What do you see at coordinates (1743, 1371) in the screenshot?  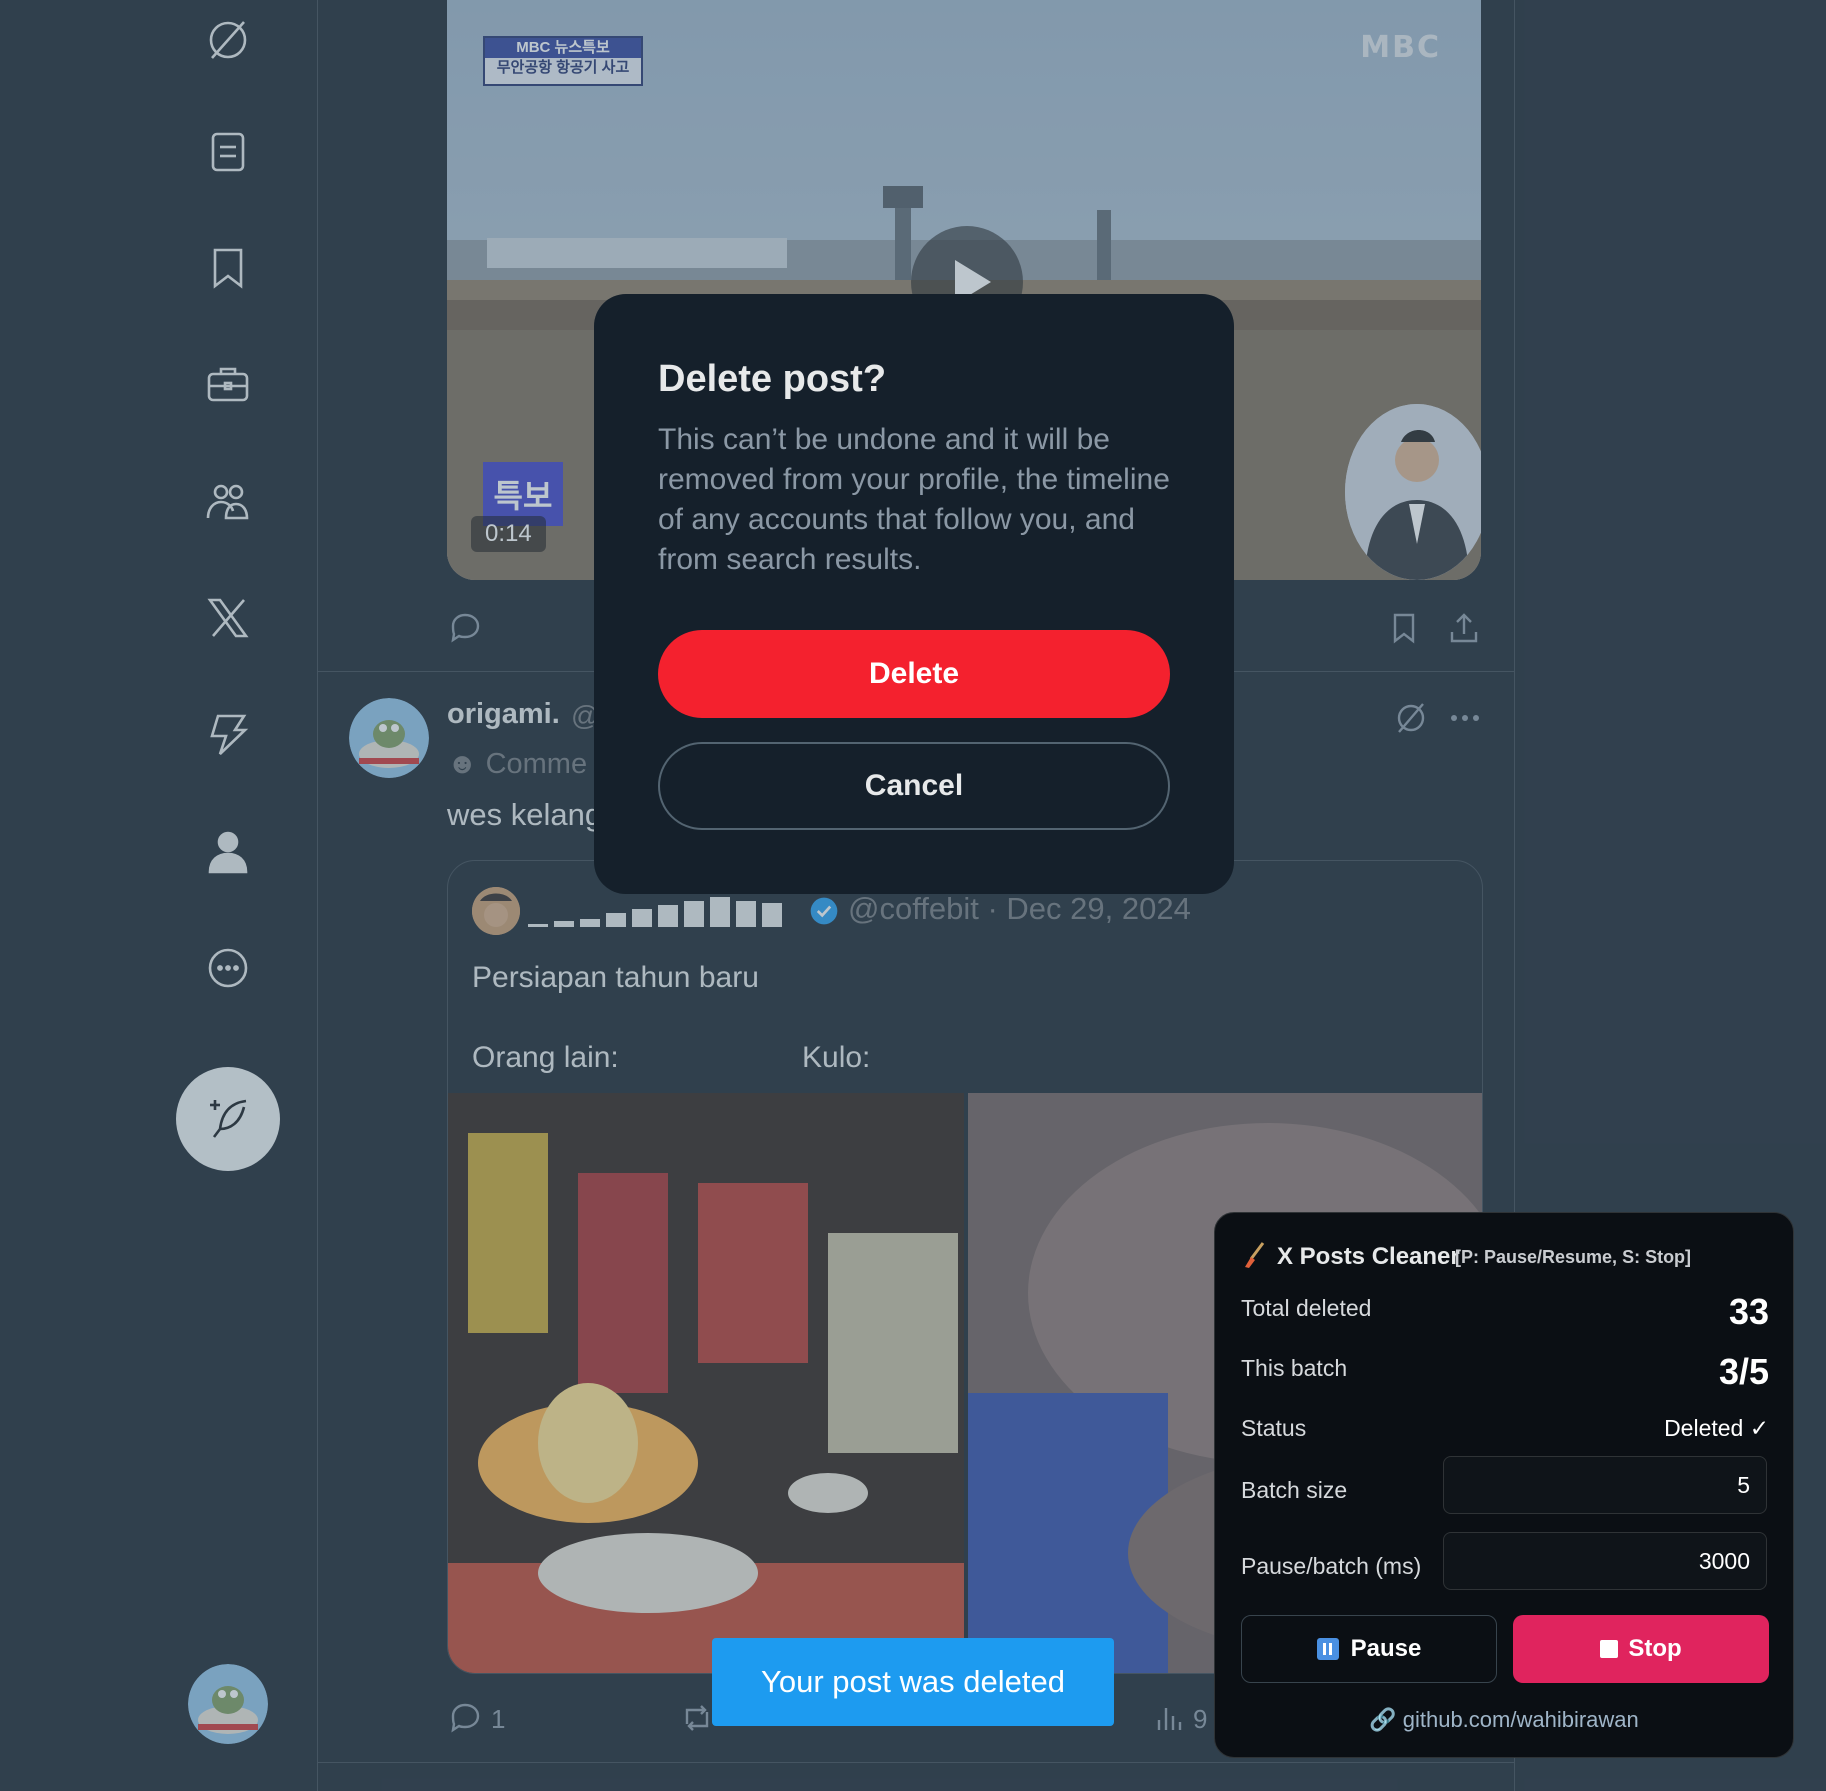 I see `this-batch-value: 3/5` at bounding box center [1743, 1371].